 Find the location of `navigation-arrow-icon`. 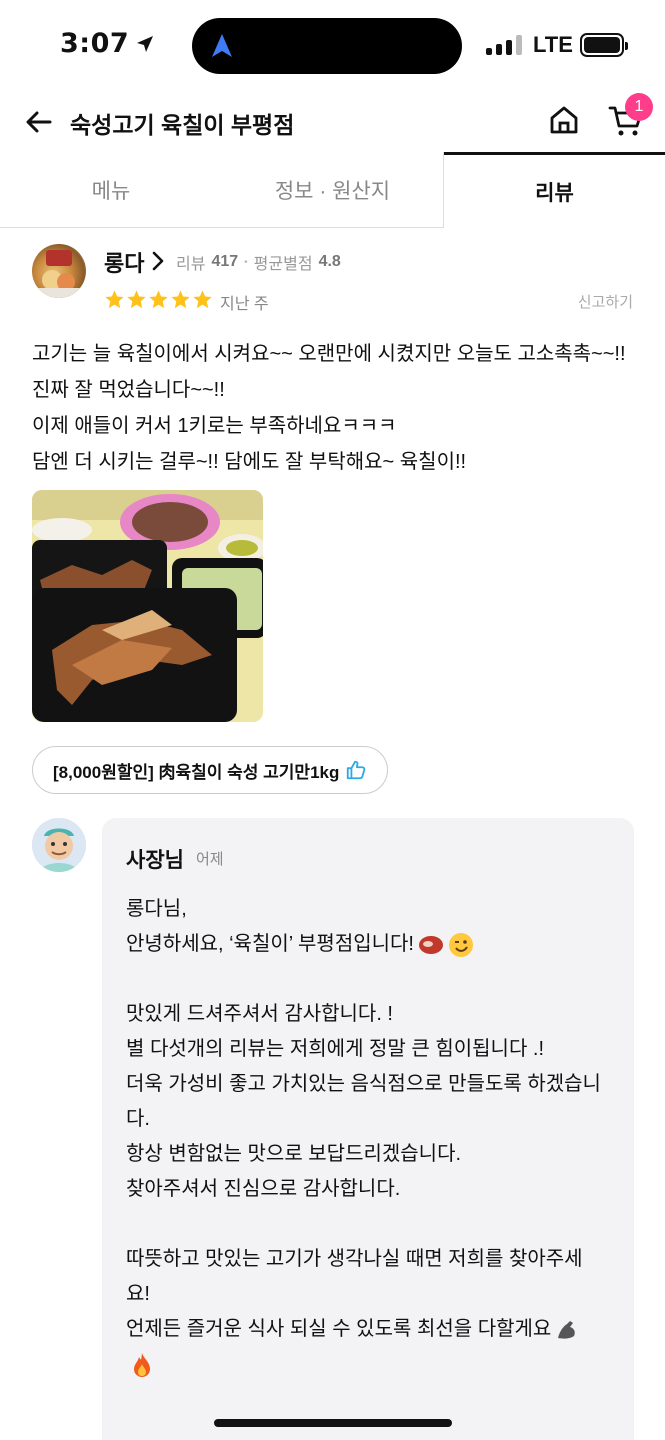

navigation-arrow-icon is located at coordinates (222, 45).